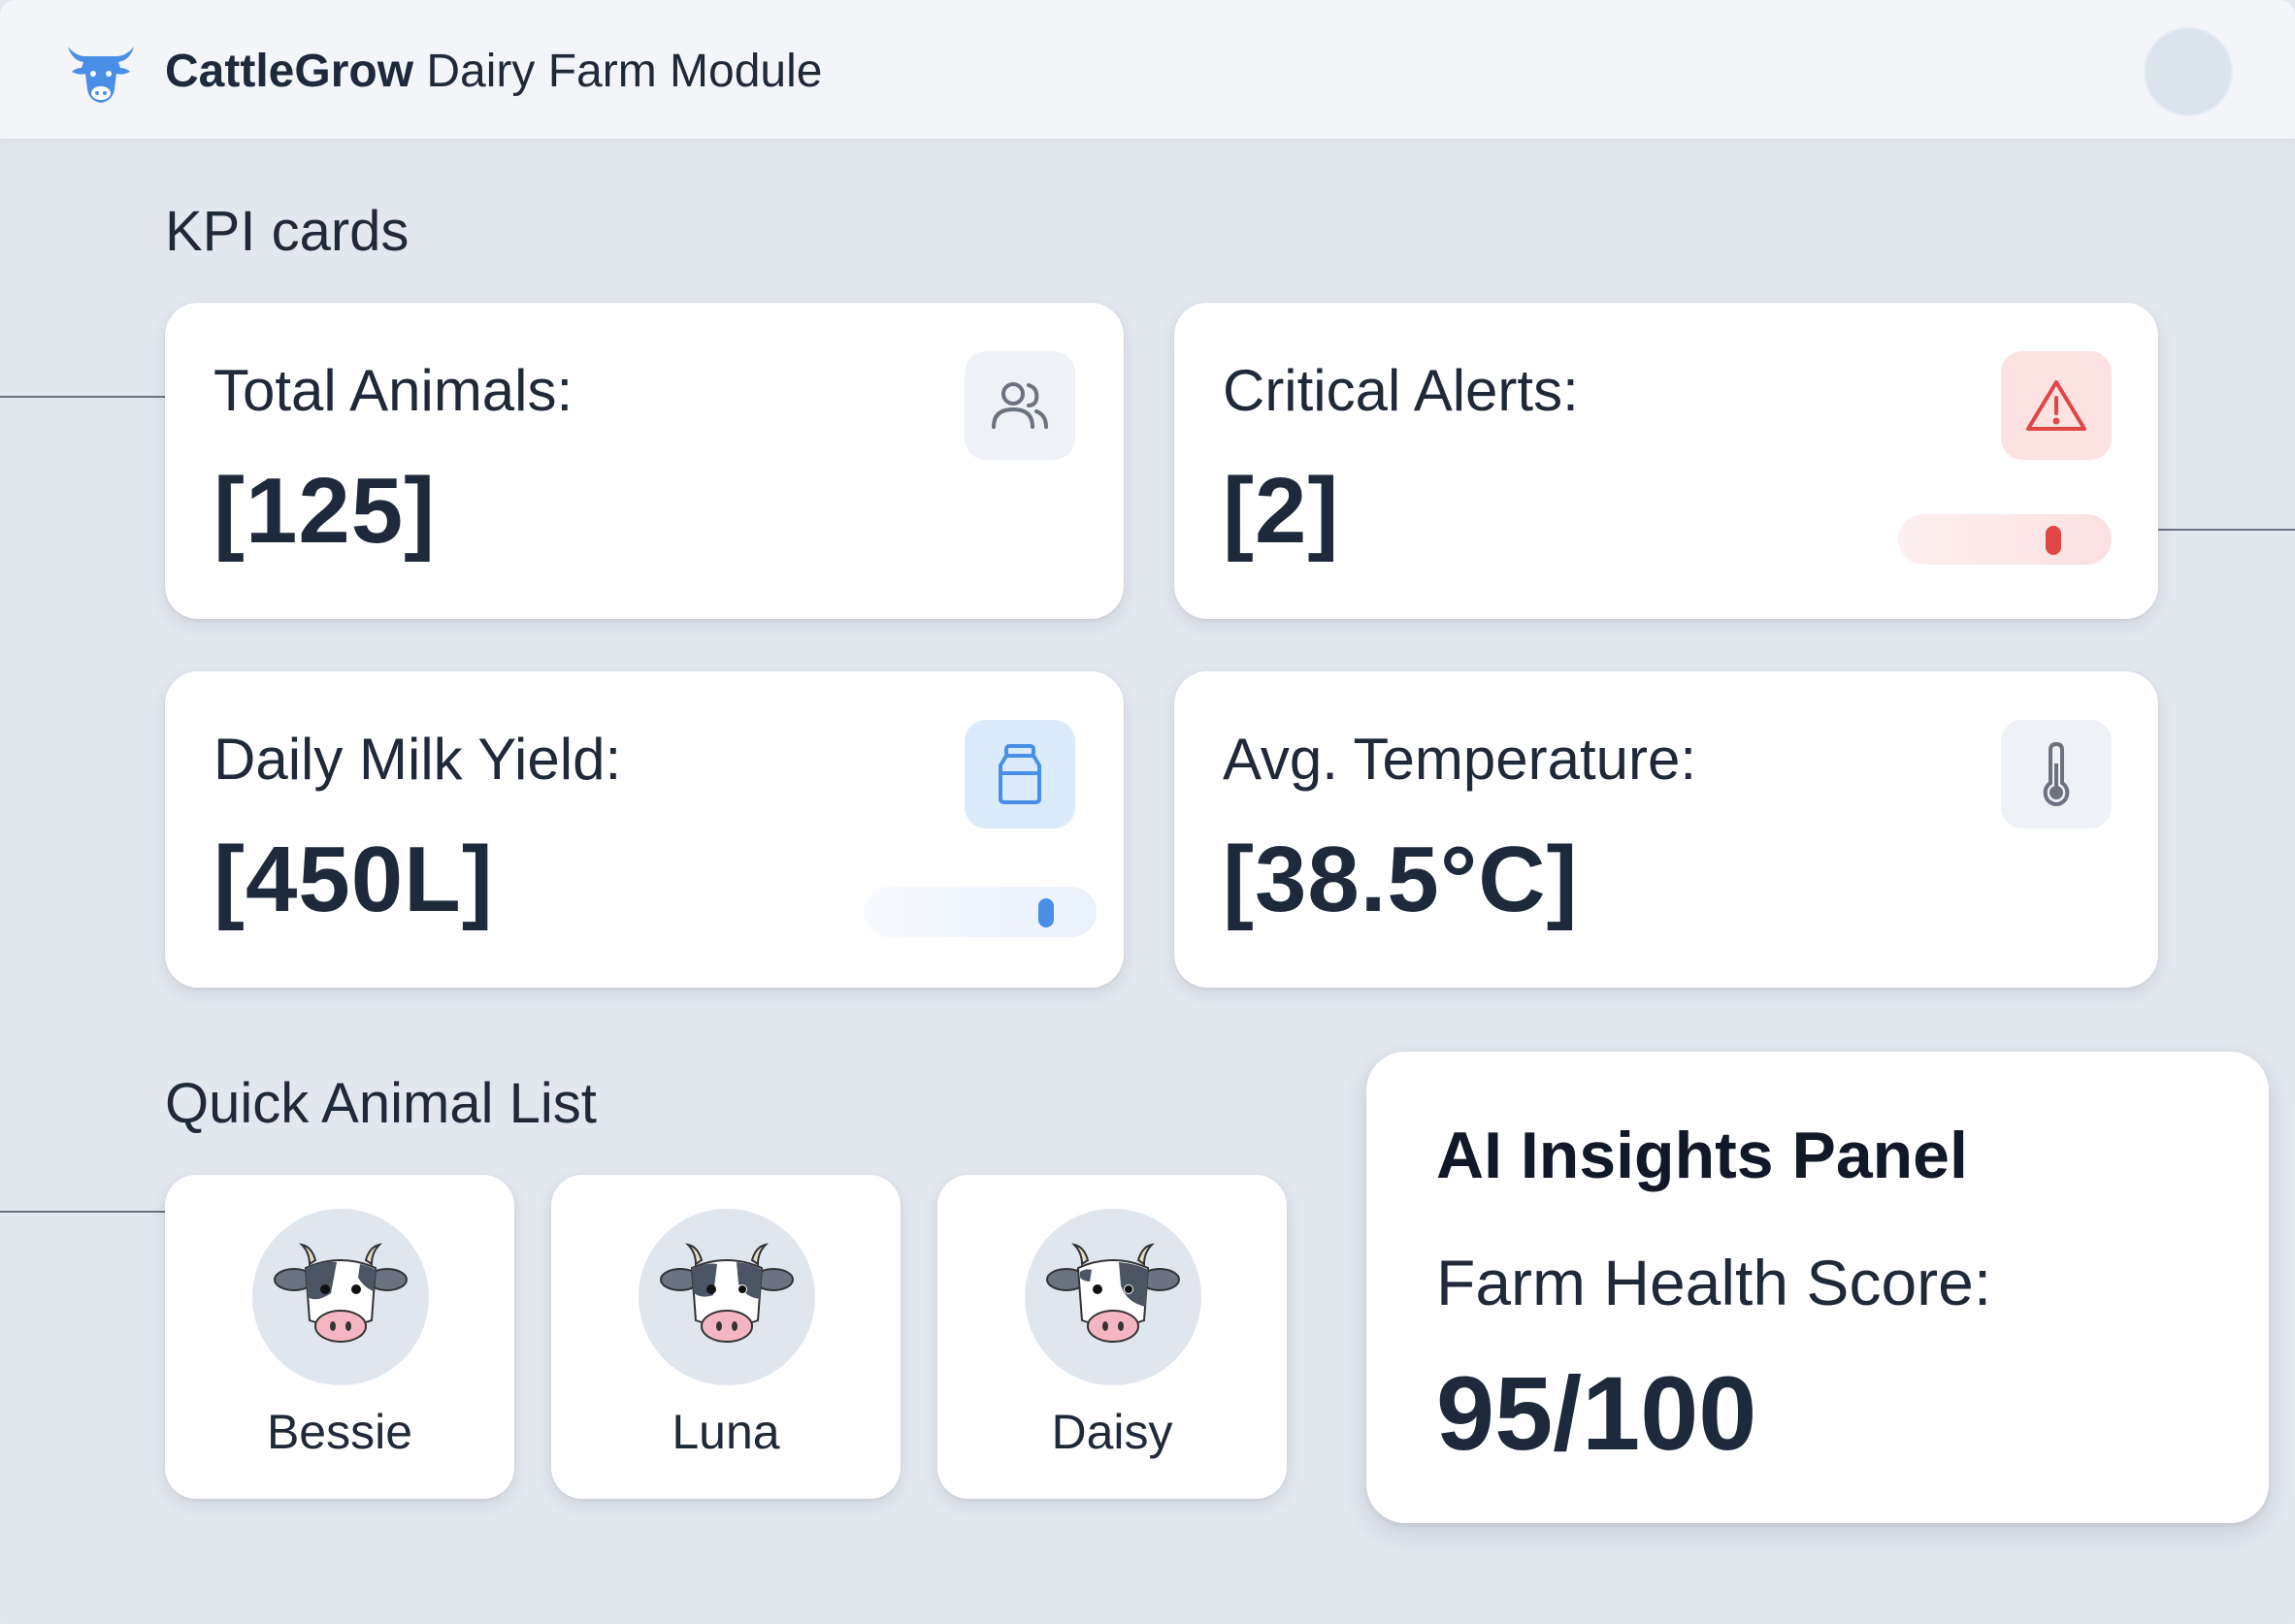 The image size is (2295, 1624). What do you see at coordinates (417, 759) in the screenshot?
I see `kpi-label: Daily Milk Yield:` at bounding box center [417, 759].